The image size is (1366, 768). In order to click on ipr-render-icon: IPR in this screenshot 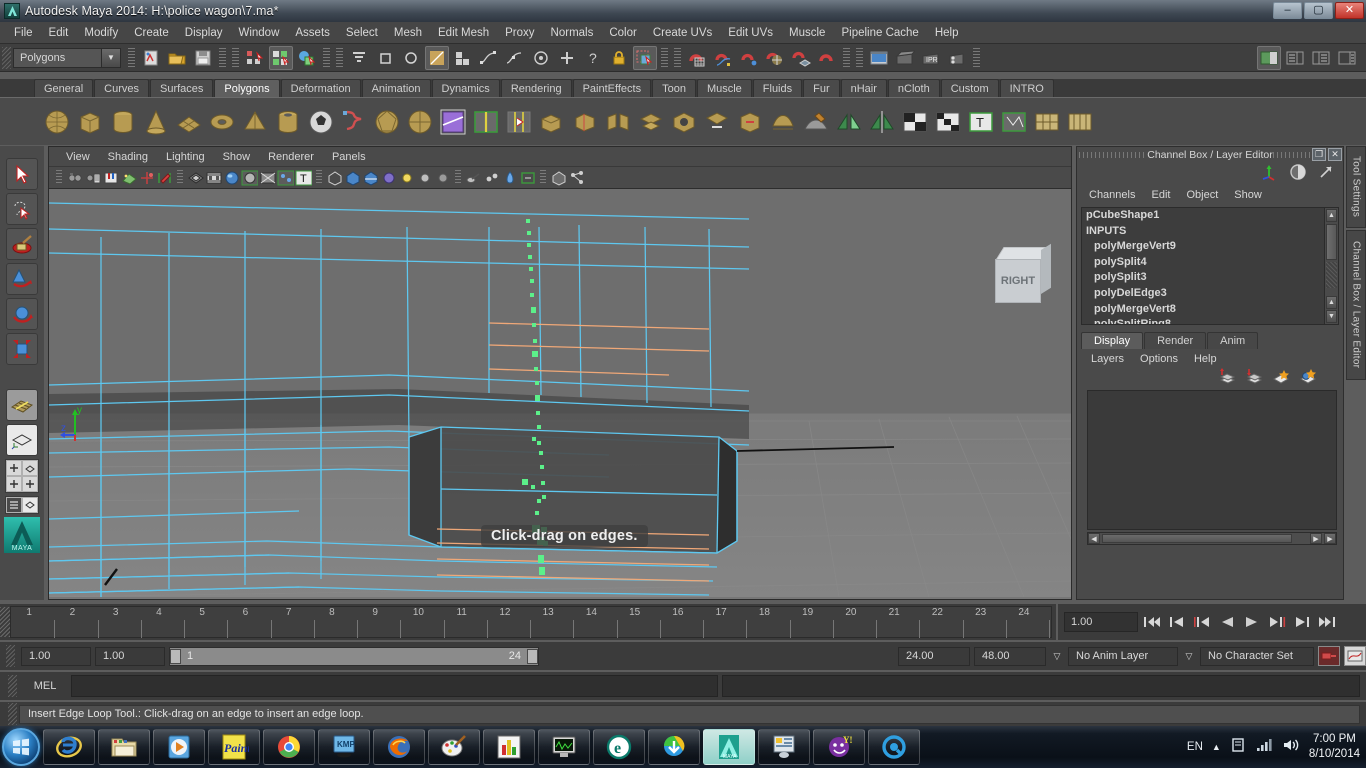, I will do `click(931, 58)`.